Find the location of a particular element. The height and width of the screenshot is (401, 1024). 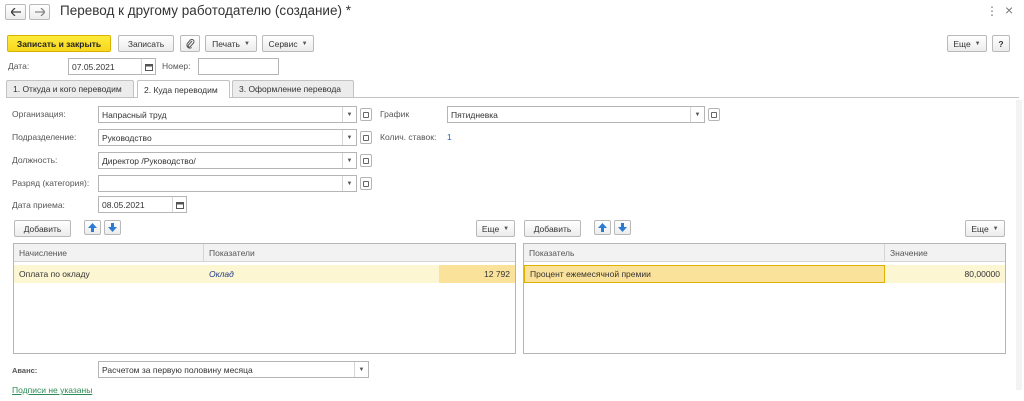

org-open-button is located at coordinates (366, 114).